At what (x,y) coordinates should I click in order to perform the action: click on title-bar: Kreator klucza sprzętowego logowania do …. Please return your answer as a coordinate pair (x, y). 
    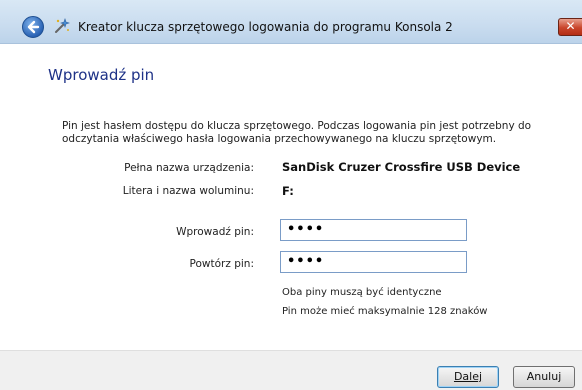
    Looking at the image, I should click on (291, 22).